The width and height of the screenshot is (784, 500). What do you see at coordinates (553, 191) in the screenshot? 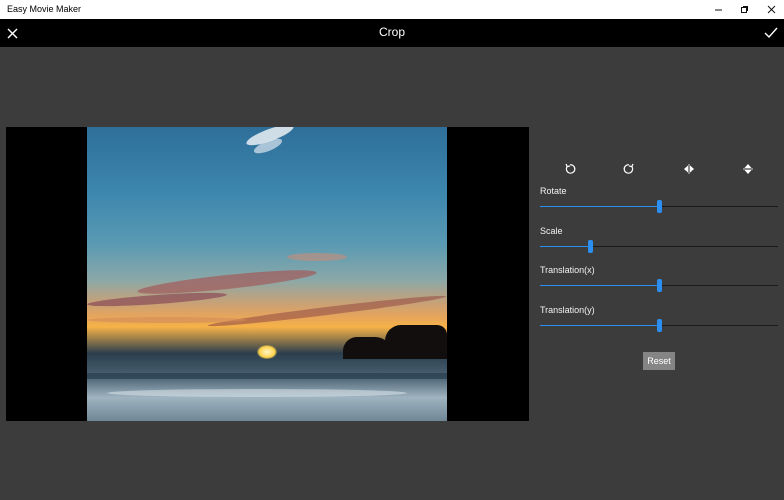
I see `rotate-label: Rotate` at bounding box center [553, 191].